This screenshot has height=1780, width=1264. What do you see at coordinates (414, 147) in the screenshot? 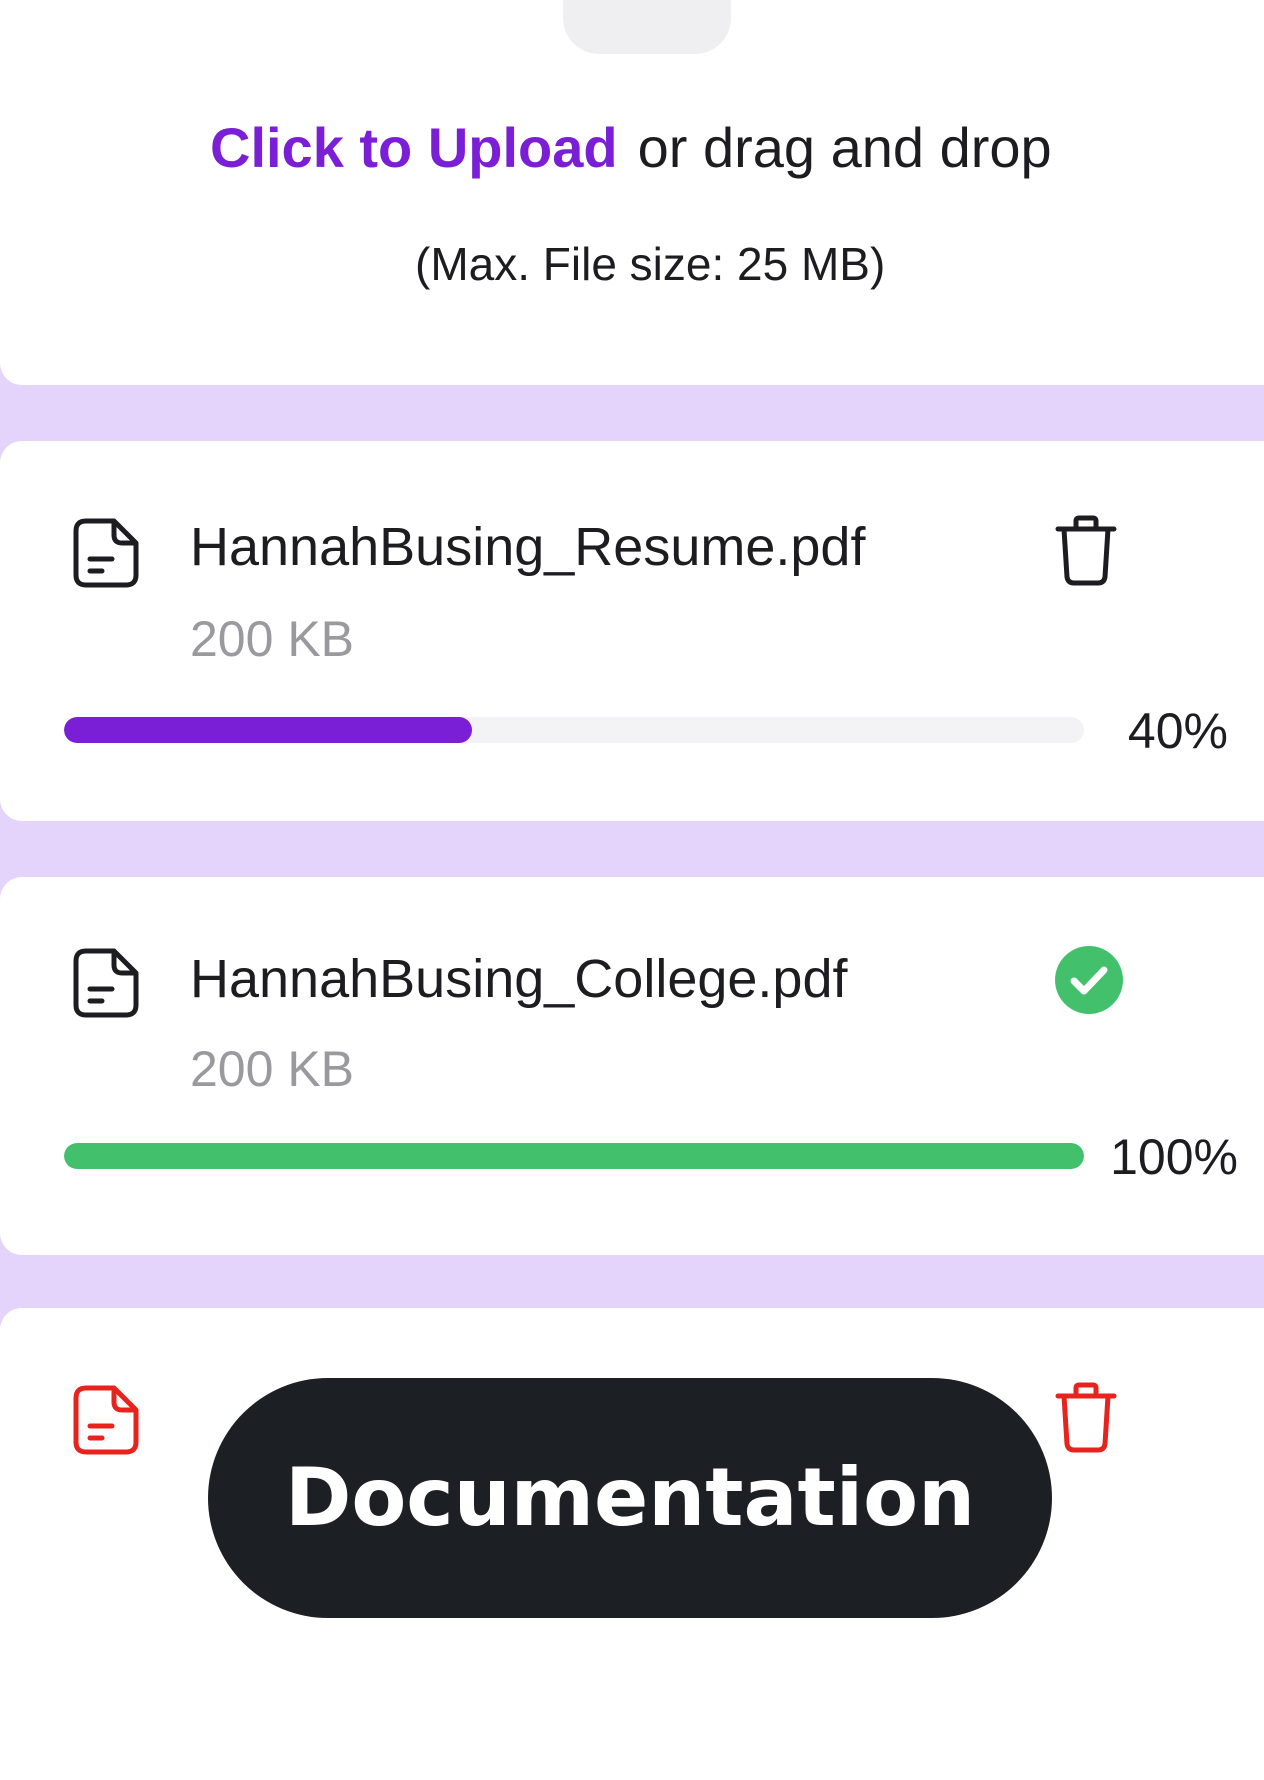
I see `click-to-upload-link: Click to Upload` at bounding box center [414, 147].